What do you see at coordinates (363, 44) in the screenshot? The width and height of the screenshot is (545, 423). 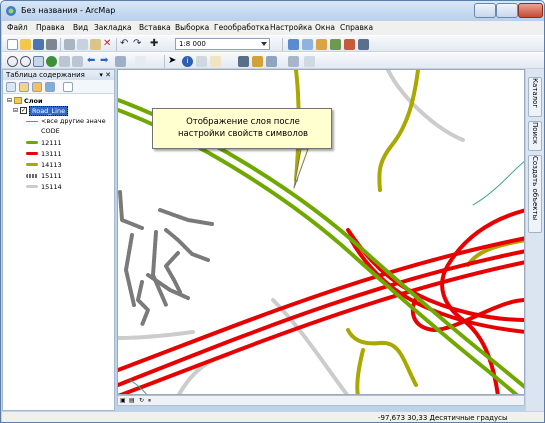 I see `python-window-icon` at bounding box center [363, 44].